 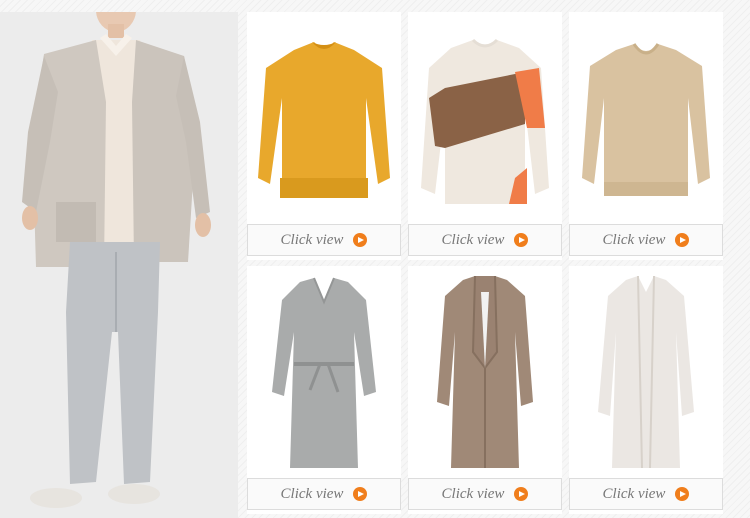 I want to click on product-card-1: Click view, so click(x=324, y=136).